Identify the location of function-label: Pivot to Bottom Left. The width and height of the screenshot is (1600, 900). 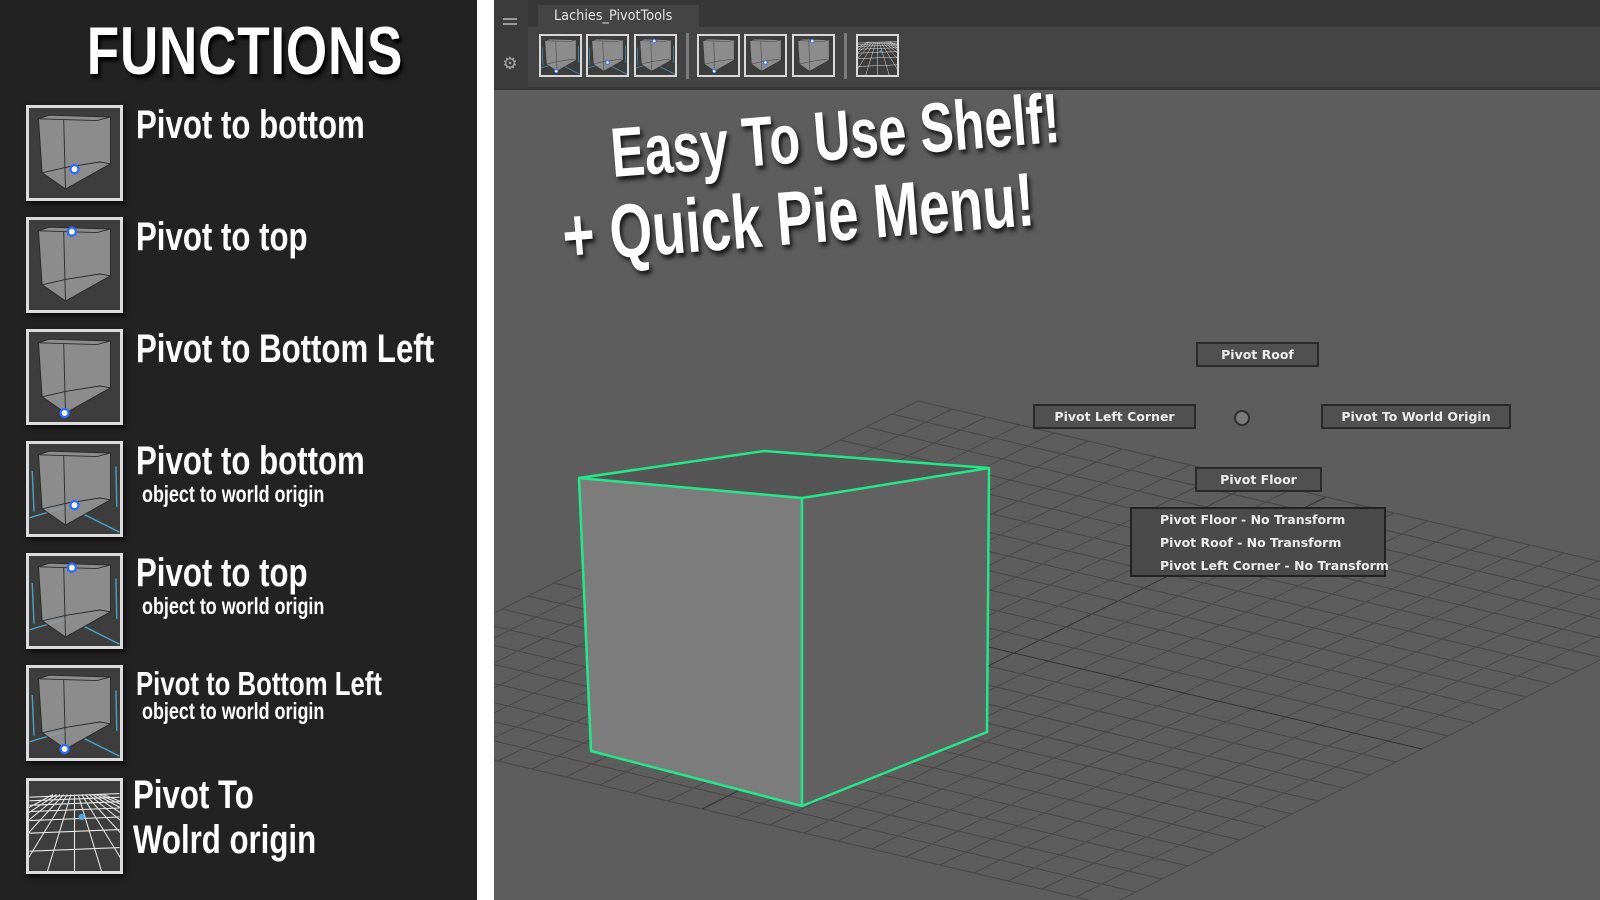
(285, 349).